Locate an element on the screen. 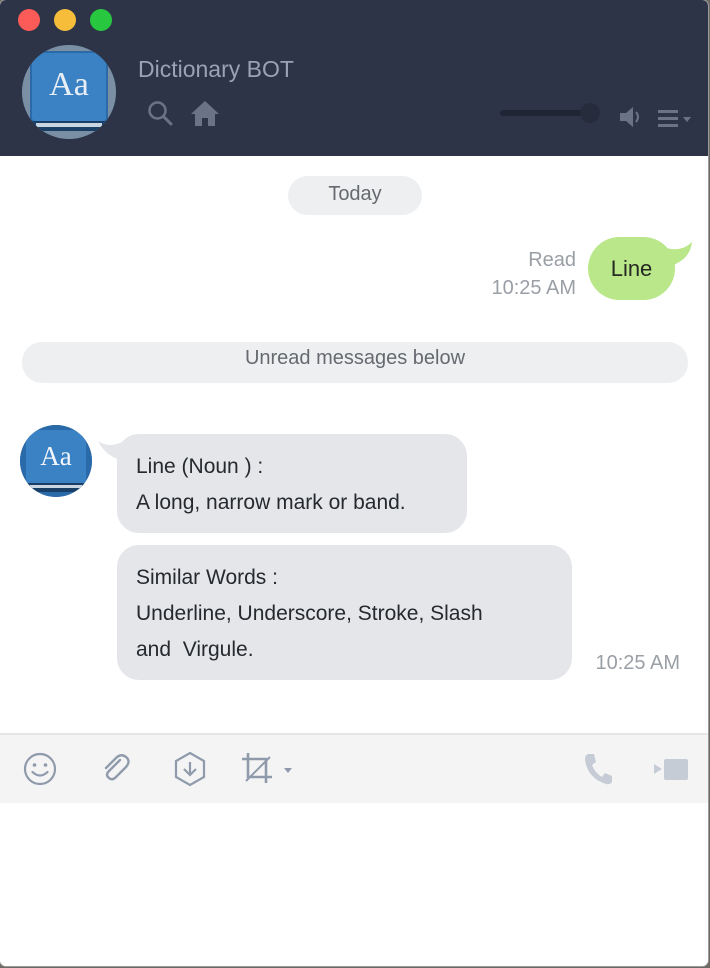  unread-divider: Unread messages below is located at coordinates (355, 362).